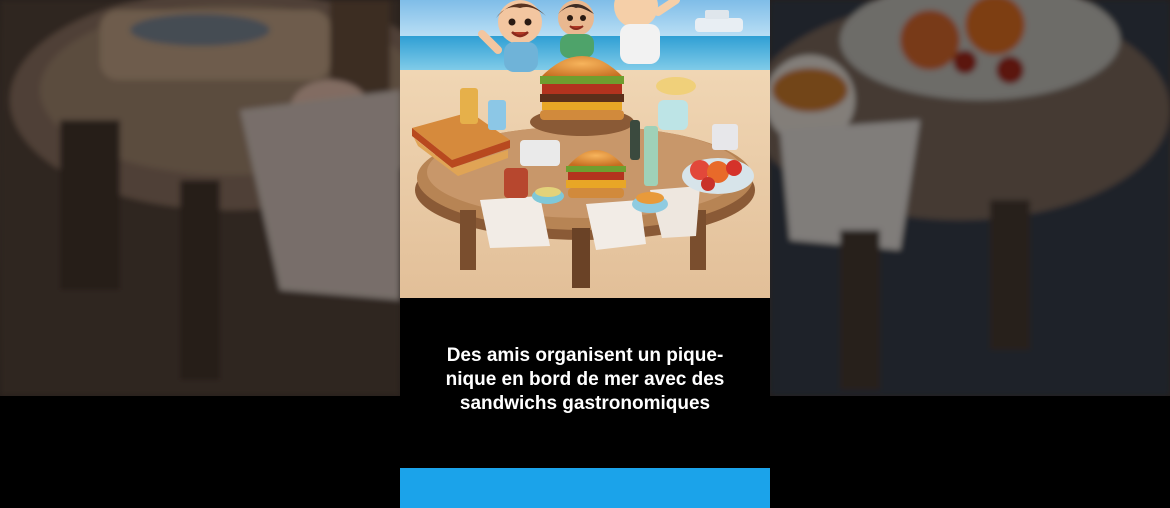  What do you see at coordinates (585, 488) in the screenshot?
I see `accent-bar` at bounding box center [585, 488].